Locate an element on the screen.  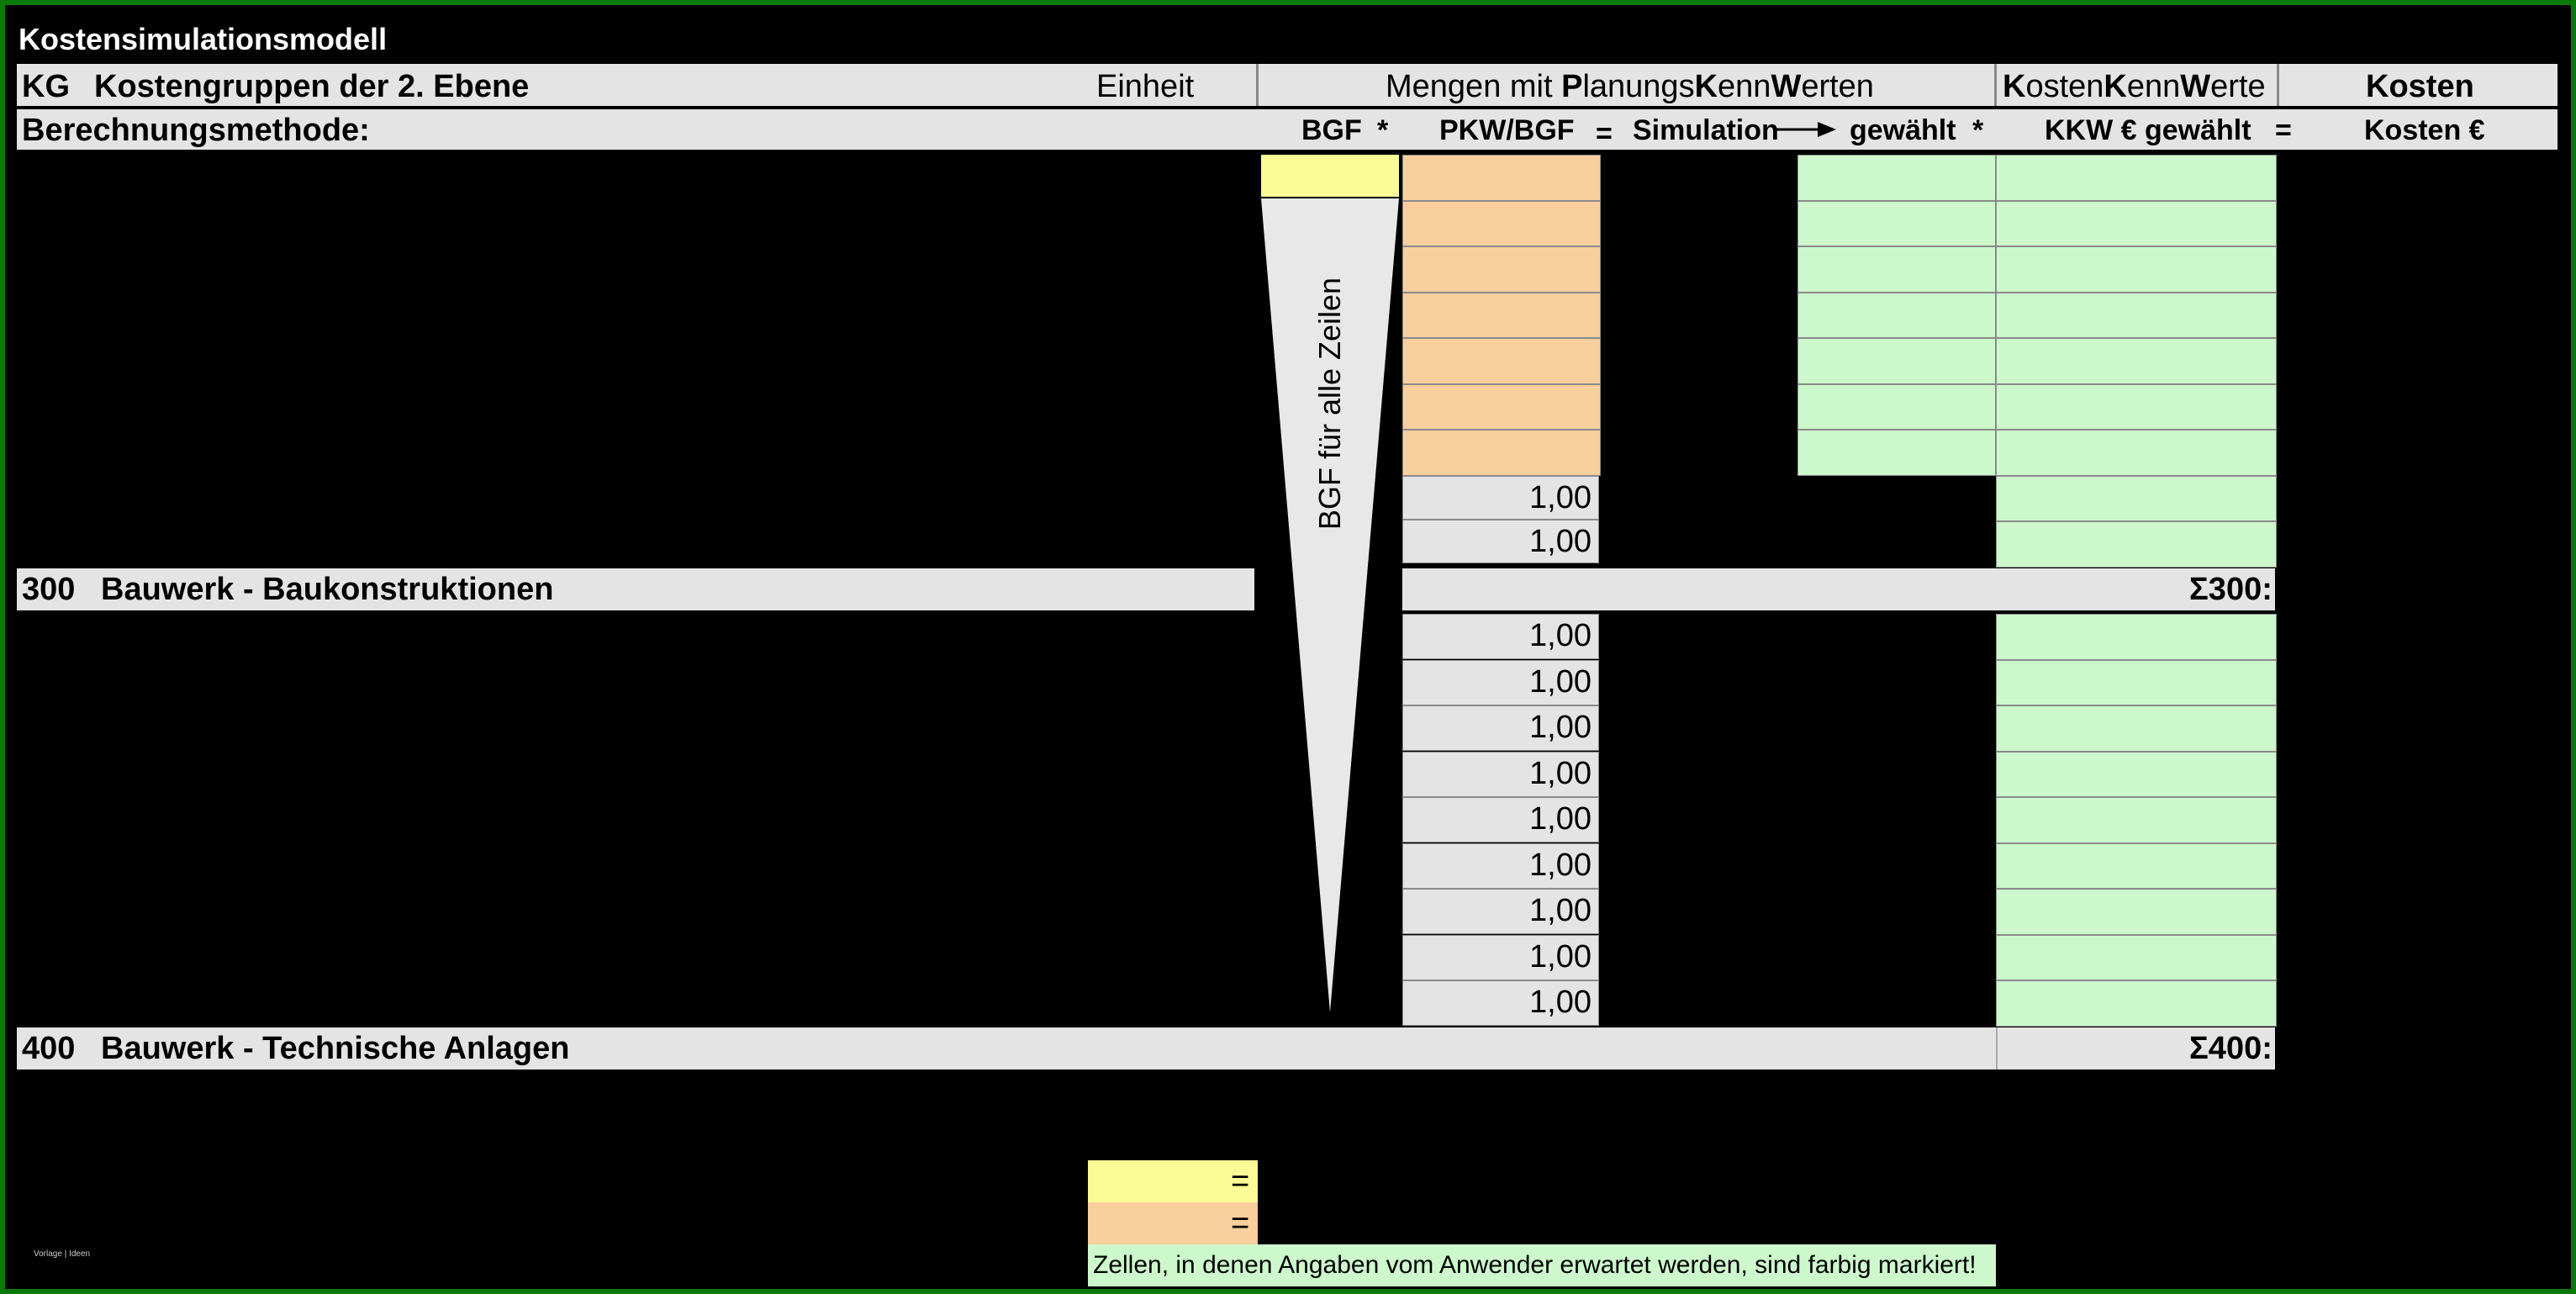
header-mengen-part: erten is located at coordinates (1837, 86).